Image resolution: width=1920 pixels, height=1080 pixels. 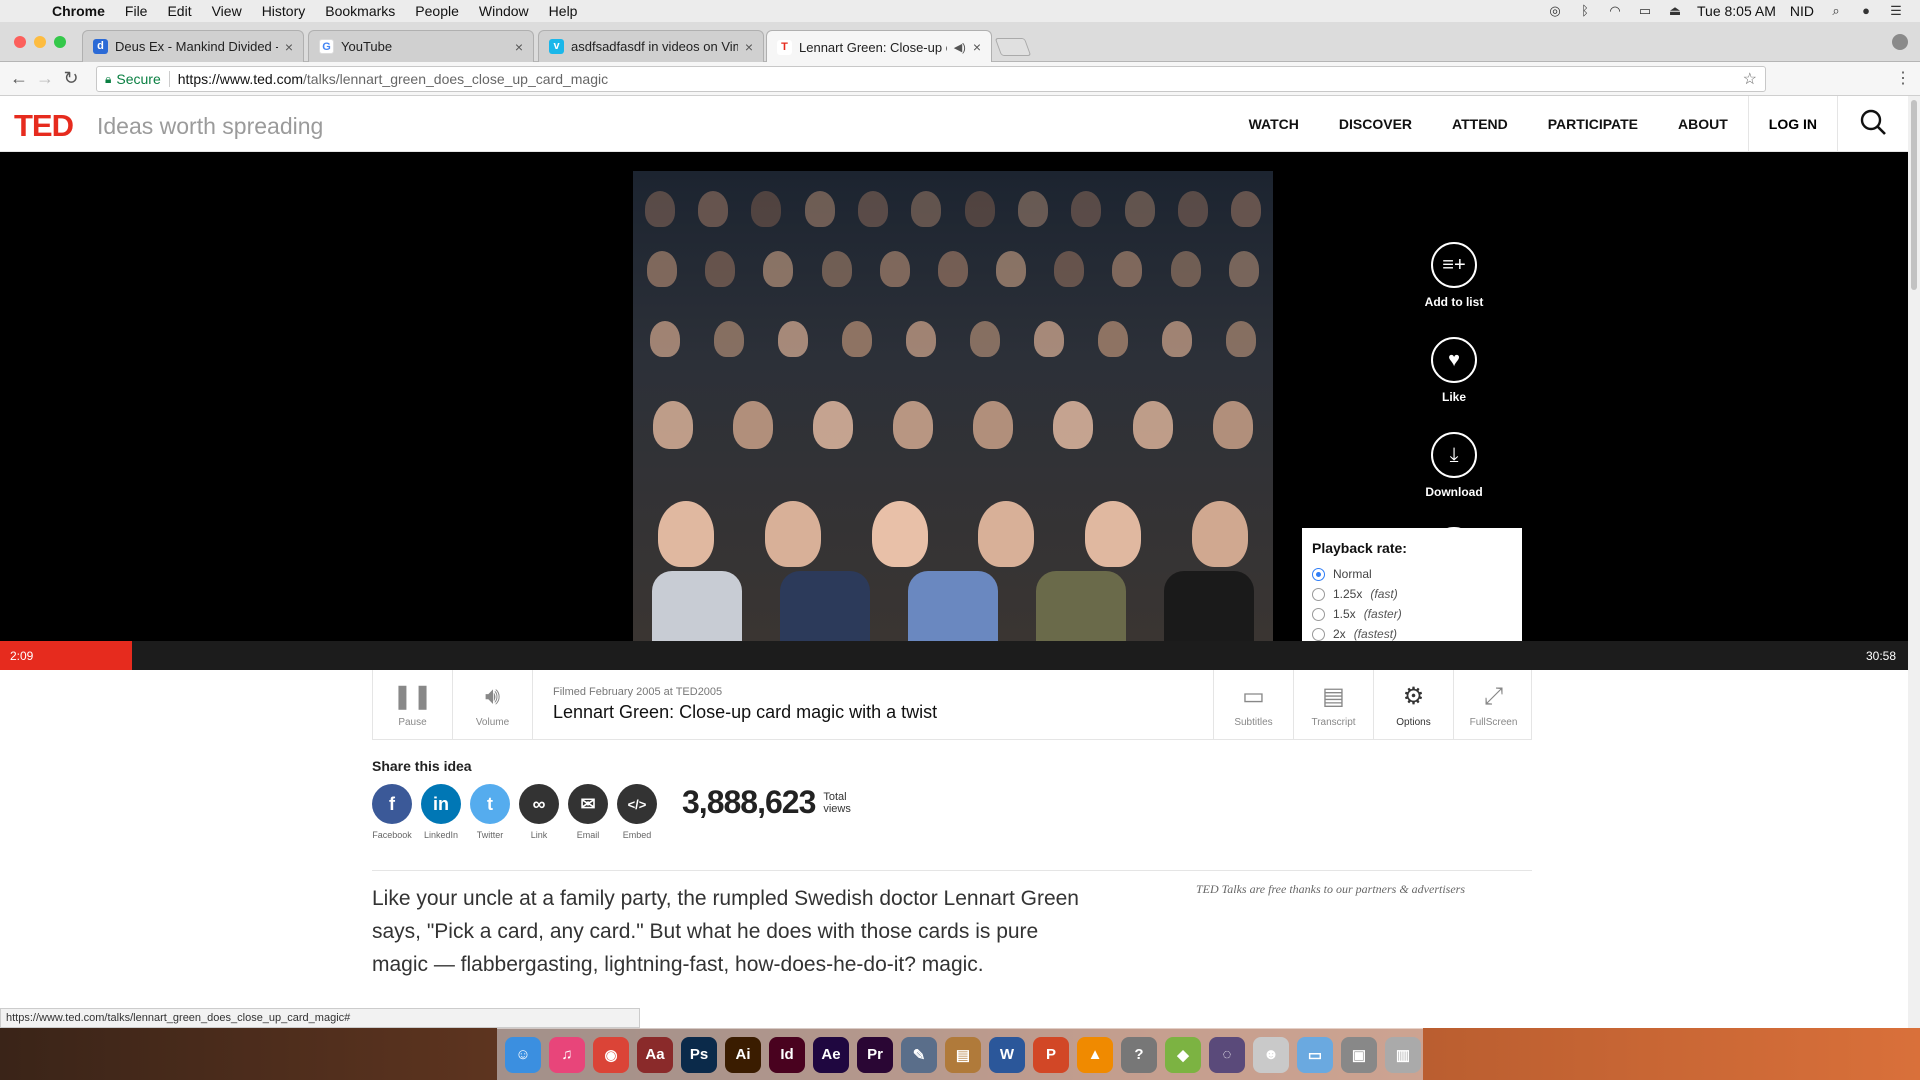 What do you see at coordinates (1585, 11) in the screenshot?
I see `bluetooth-icon: ᛒ` at bounding box center [1585, 11].